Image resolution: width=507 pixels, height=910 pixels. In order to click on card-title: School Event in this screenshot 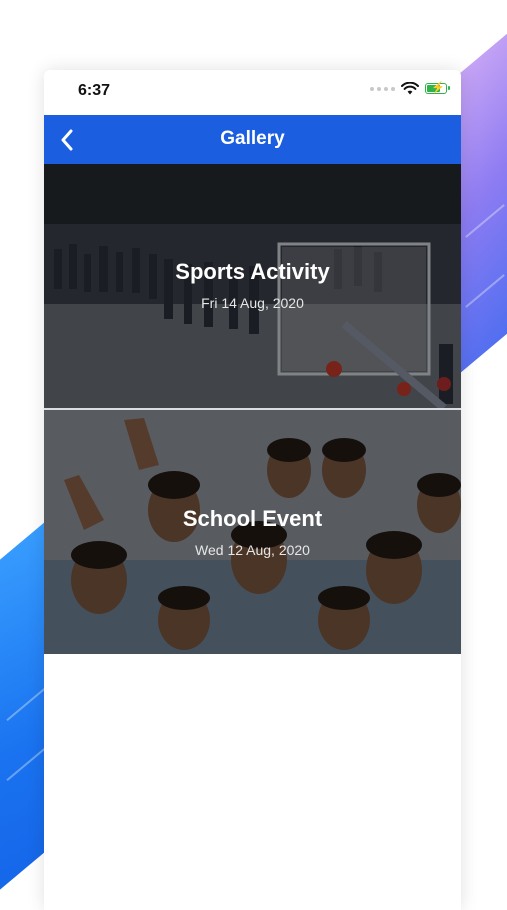, I will do `click(252, 518)`.